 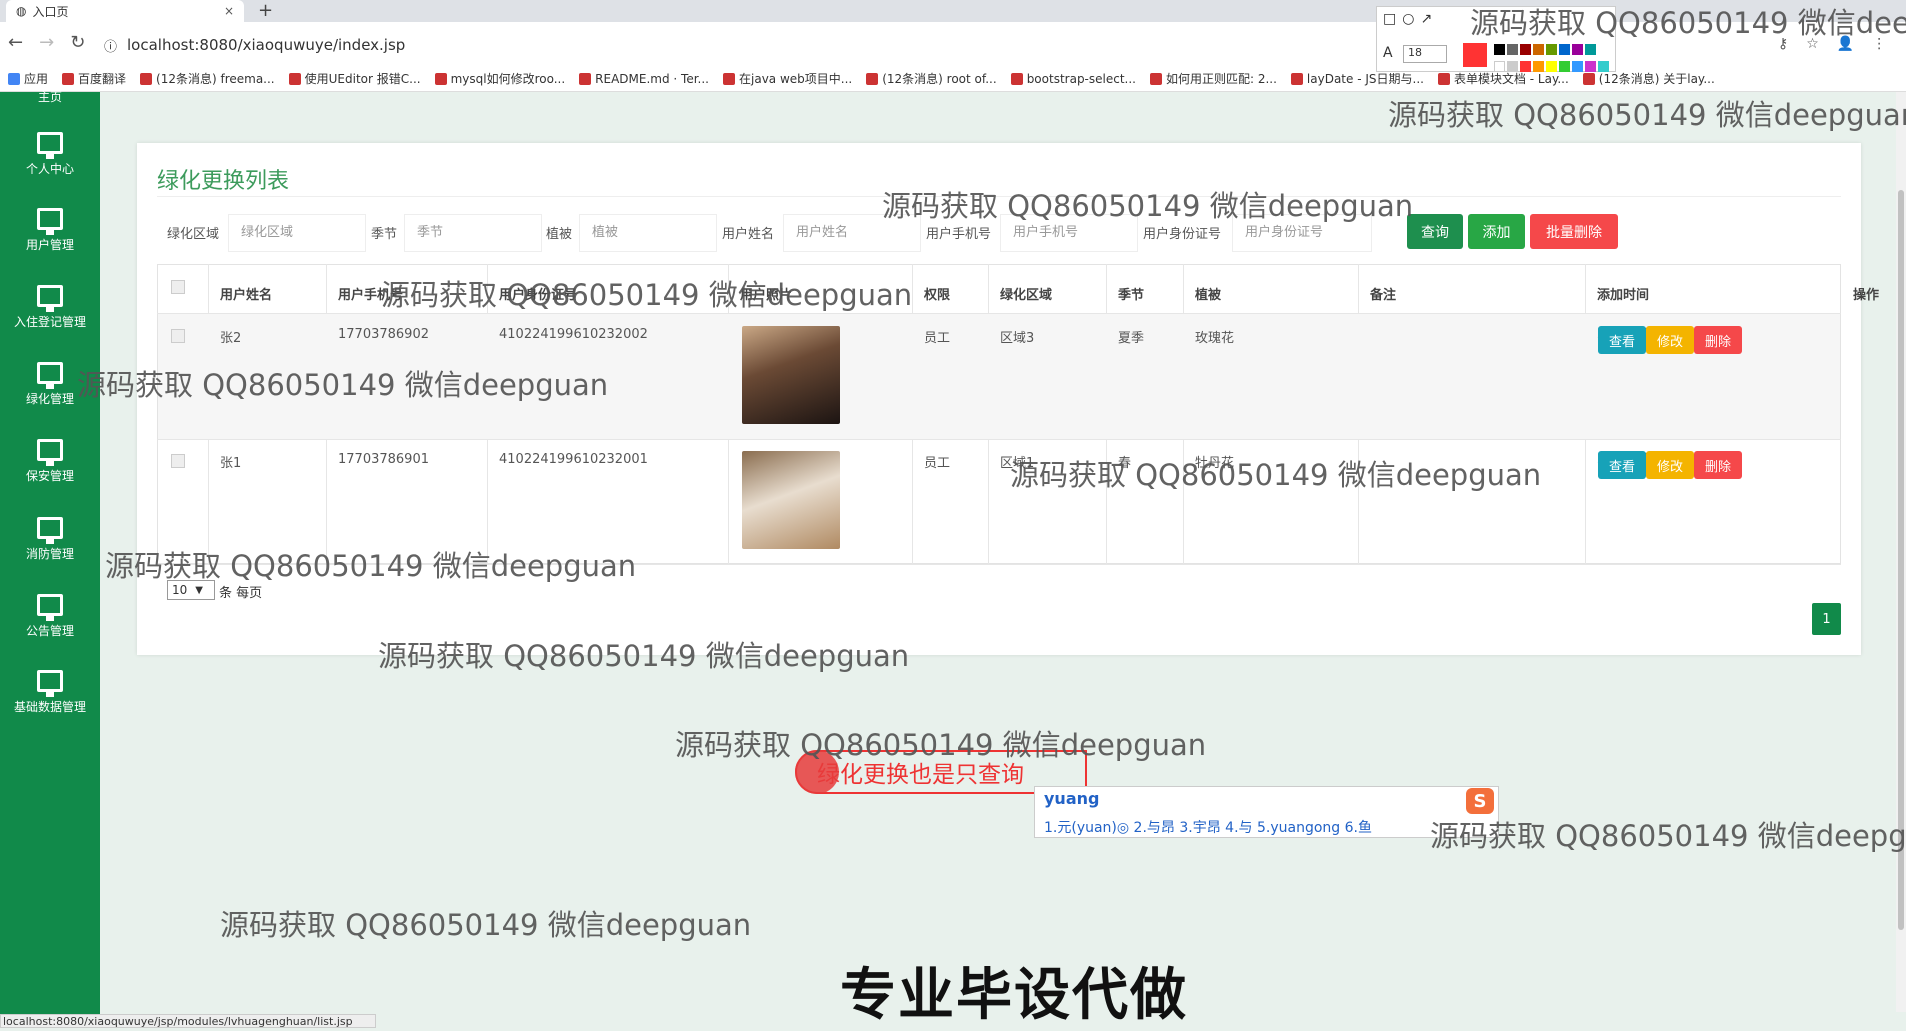 What do you see at coordinates (50, 310) in the screenshot?
I see `sidebar-item-3: 入住登记管理` at bounding box center [50, 310].